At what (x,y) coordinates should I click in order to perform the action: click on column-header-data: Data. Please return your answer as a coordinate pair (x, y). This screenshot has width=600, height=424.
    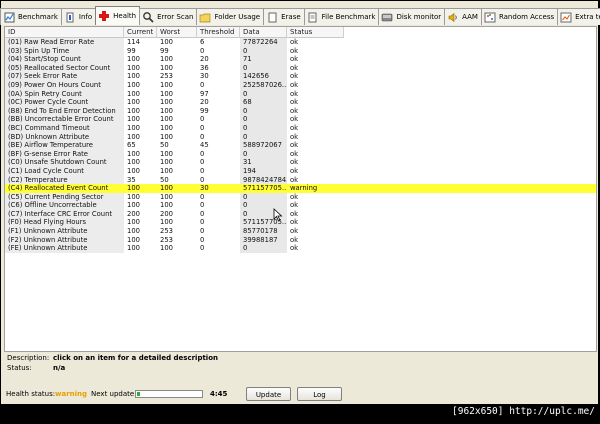
    Looking at the image, I should click on (263, 32).